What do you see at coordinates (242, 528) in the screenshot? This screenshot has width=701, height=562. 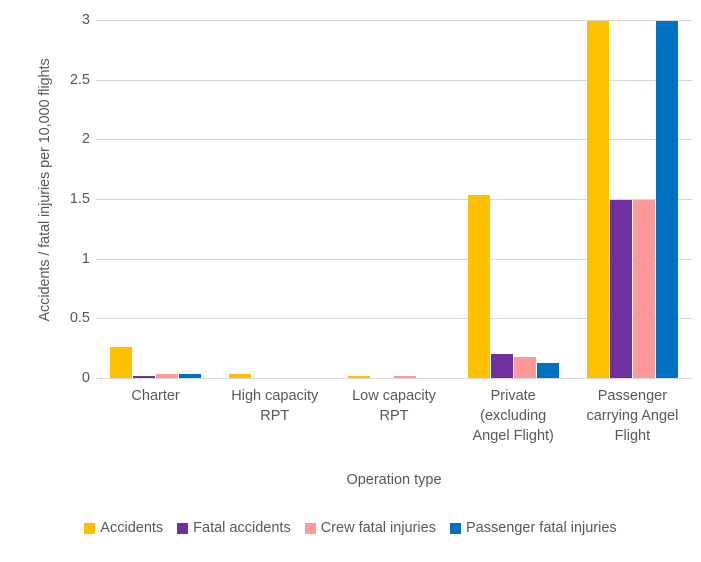 I see `legend-label: Fatal accidents` at bounding box center [242, 528].